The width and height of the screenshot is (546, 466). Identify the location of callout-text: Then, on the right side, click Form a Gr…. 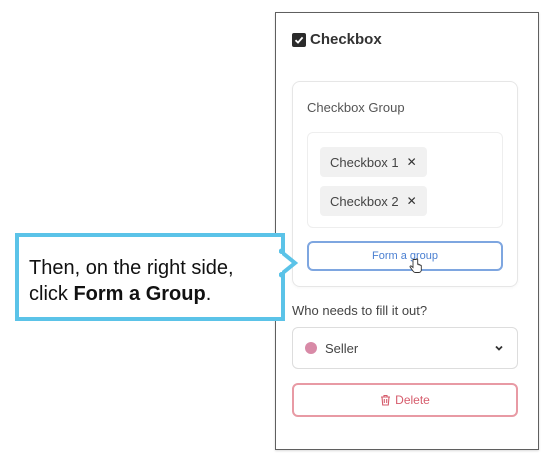
(131, 281).